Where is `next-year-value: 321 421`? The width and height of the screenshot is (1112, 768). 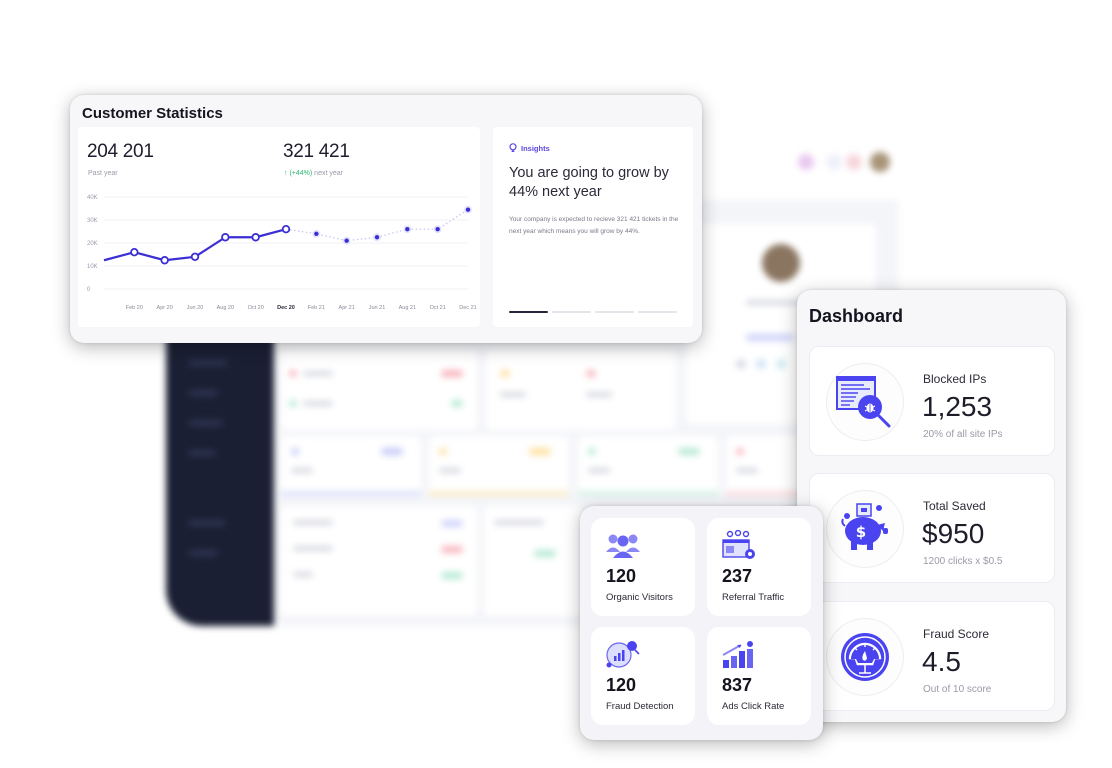 next-year-value: 321 421 is located at coordinates (316, 151).